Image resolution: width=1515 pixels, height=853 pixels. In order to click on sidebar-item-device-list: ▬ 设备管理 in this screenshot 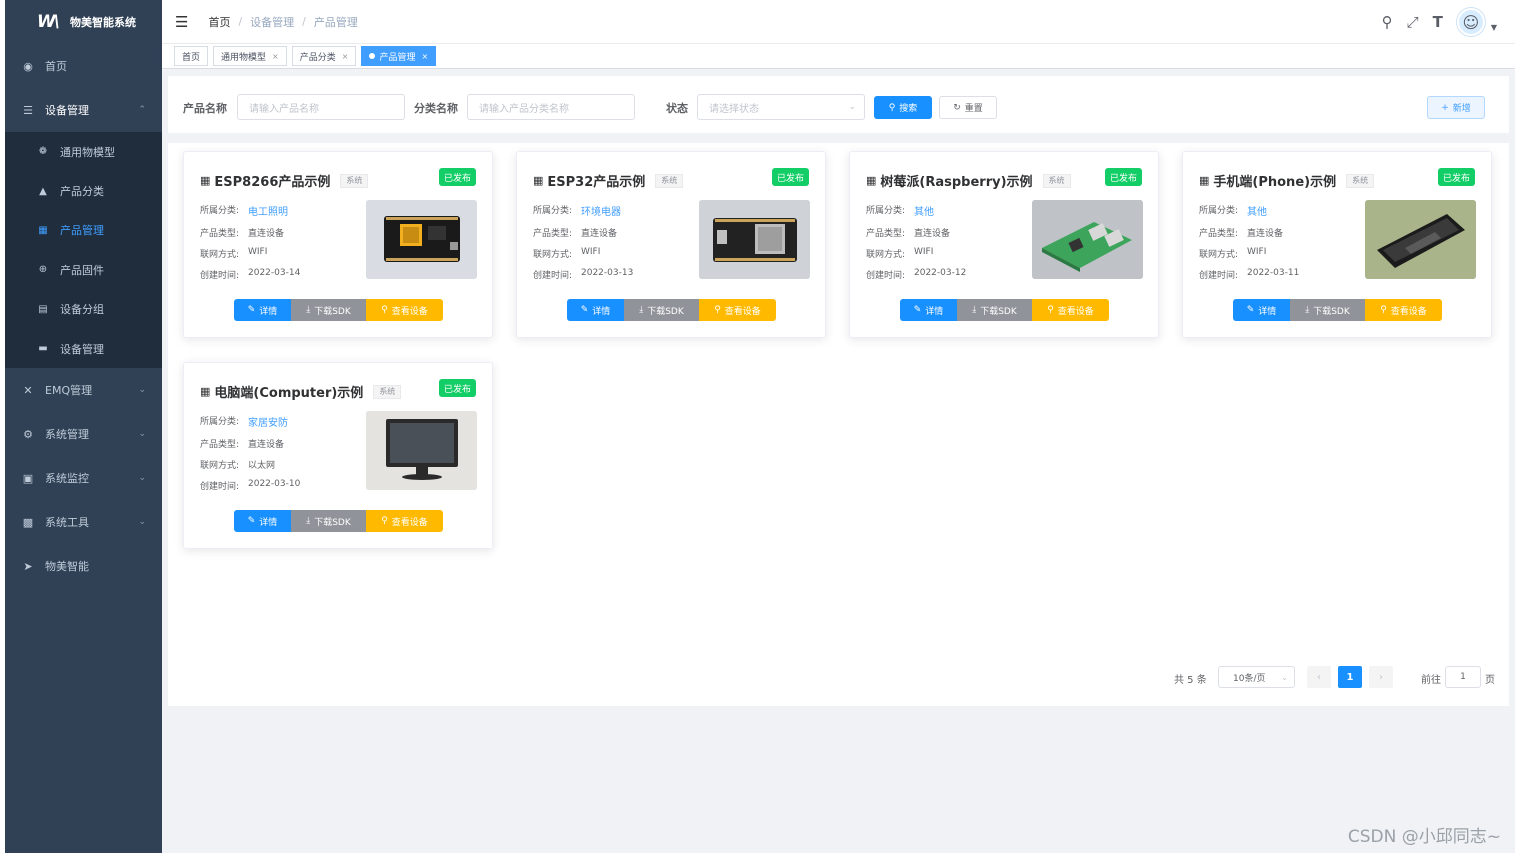, I will do `click(83, 348)`.